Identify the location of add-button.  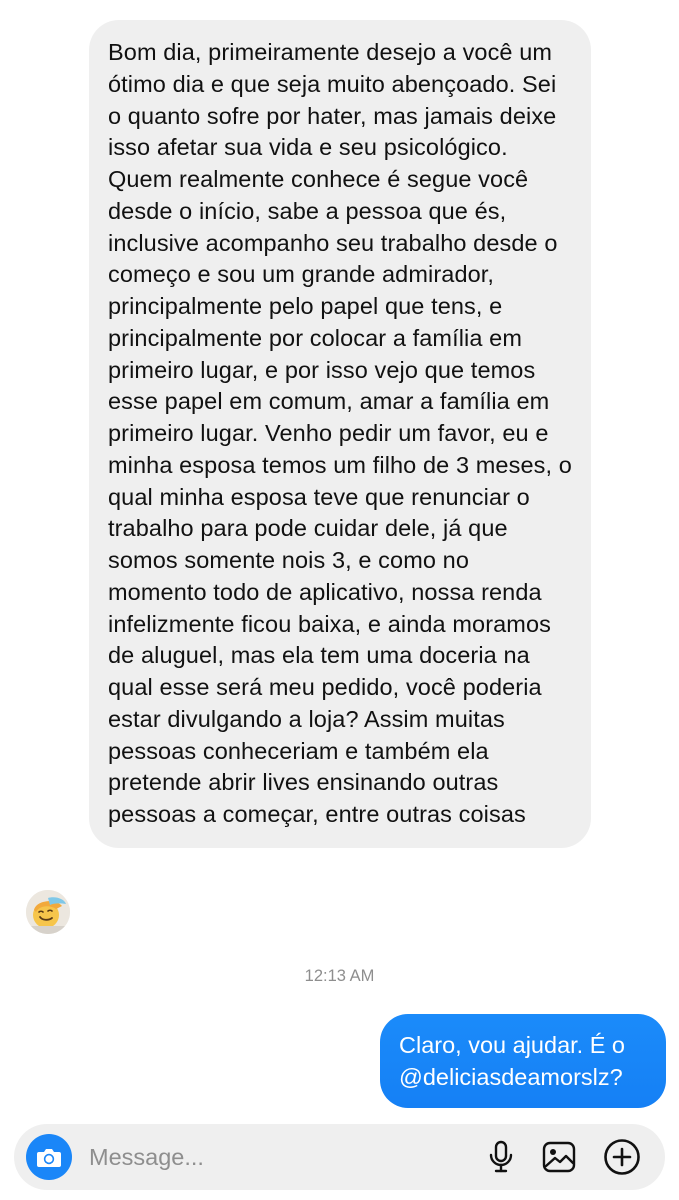
(622, 1157).